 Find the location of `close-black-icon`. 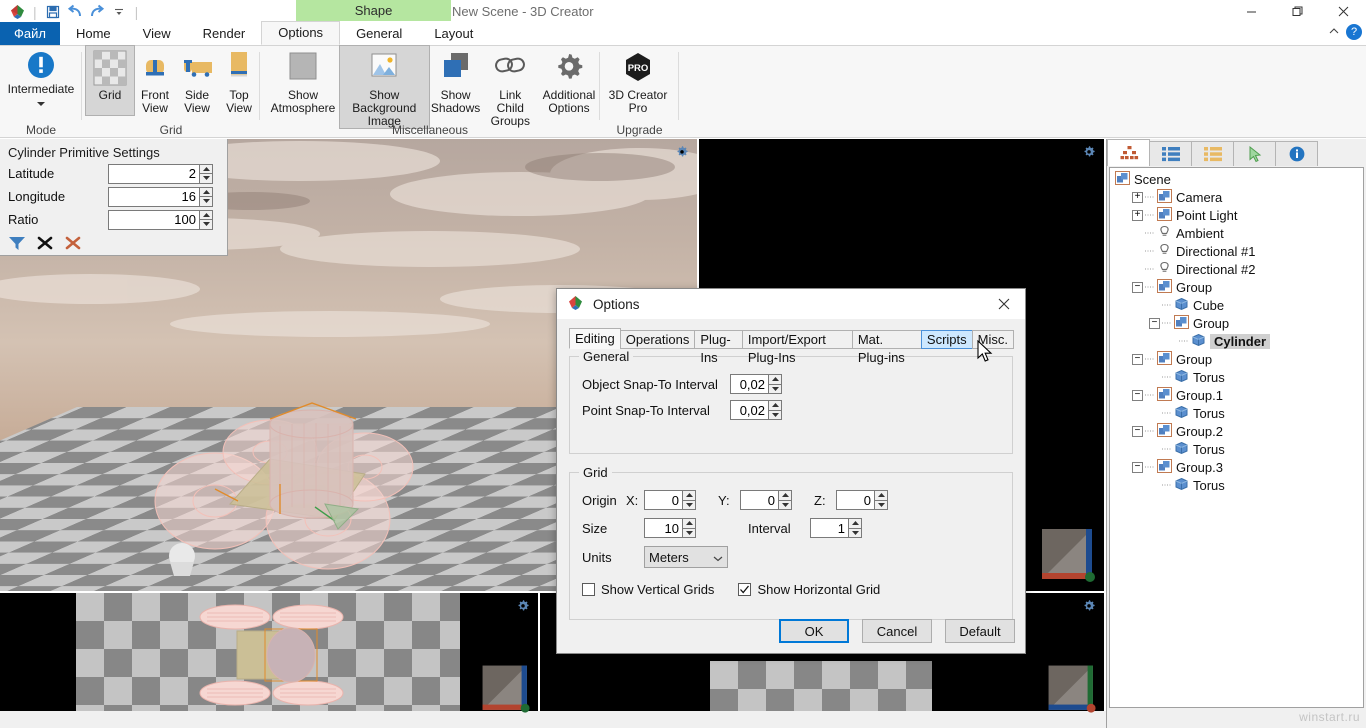

close-black-icon is located at coordinates (45, 244).